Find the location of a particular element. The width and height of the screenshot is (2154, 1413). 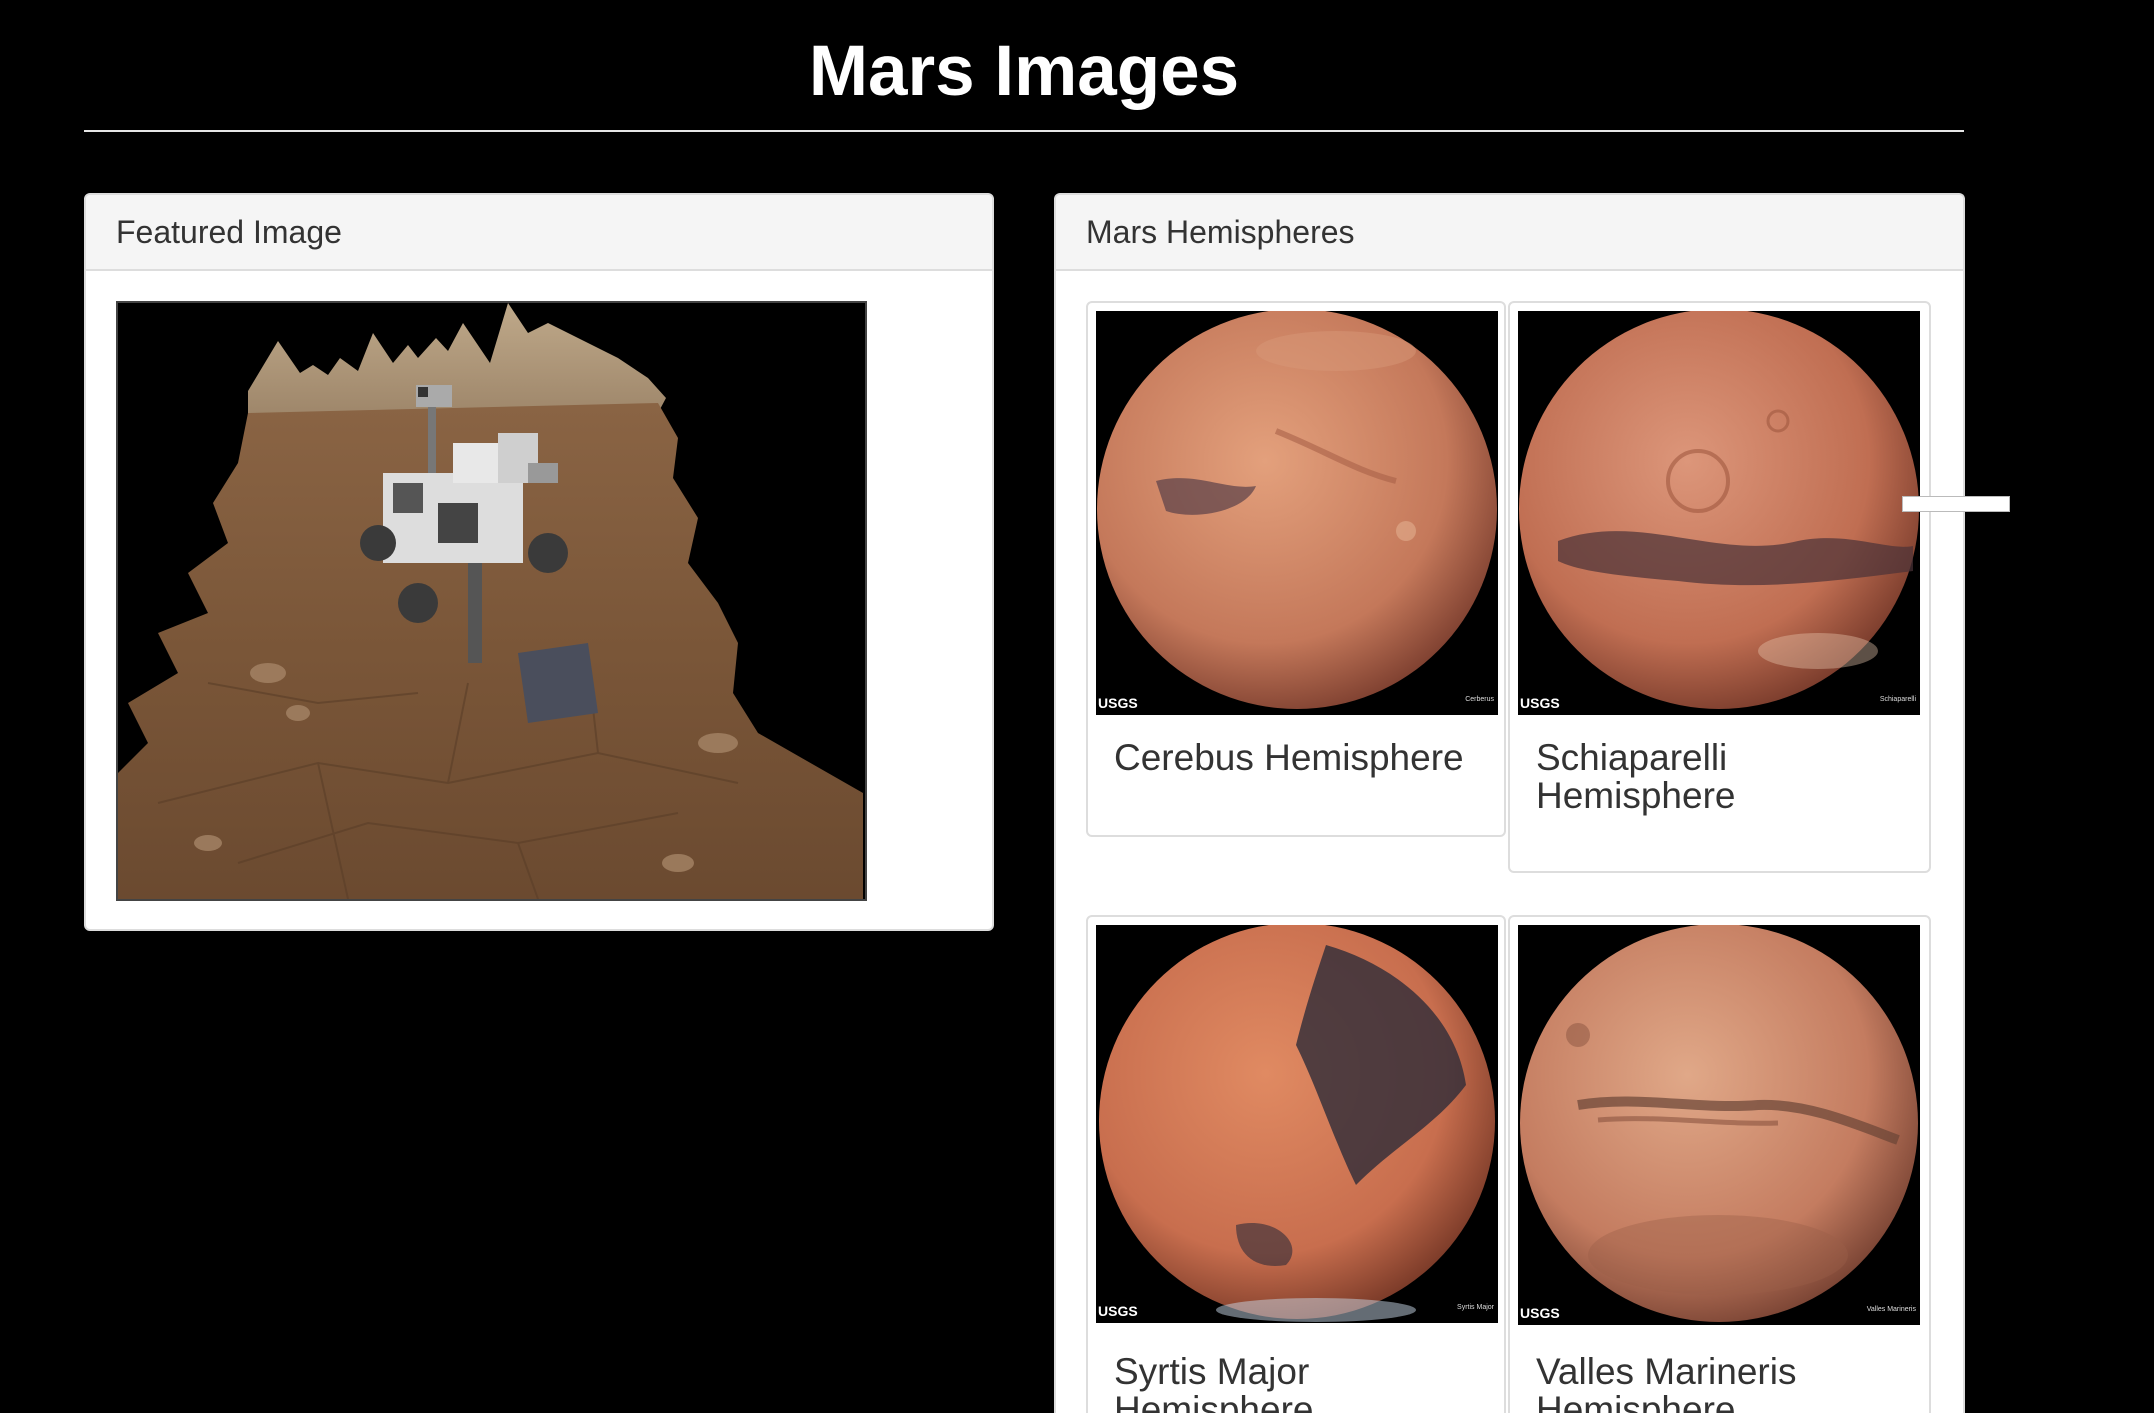

hemisphere-title: Cerebus Hemisphere is located at coordinates (1299, 758).